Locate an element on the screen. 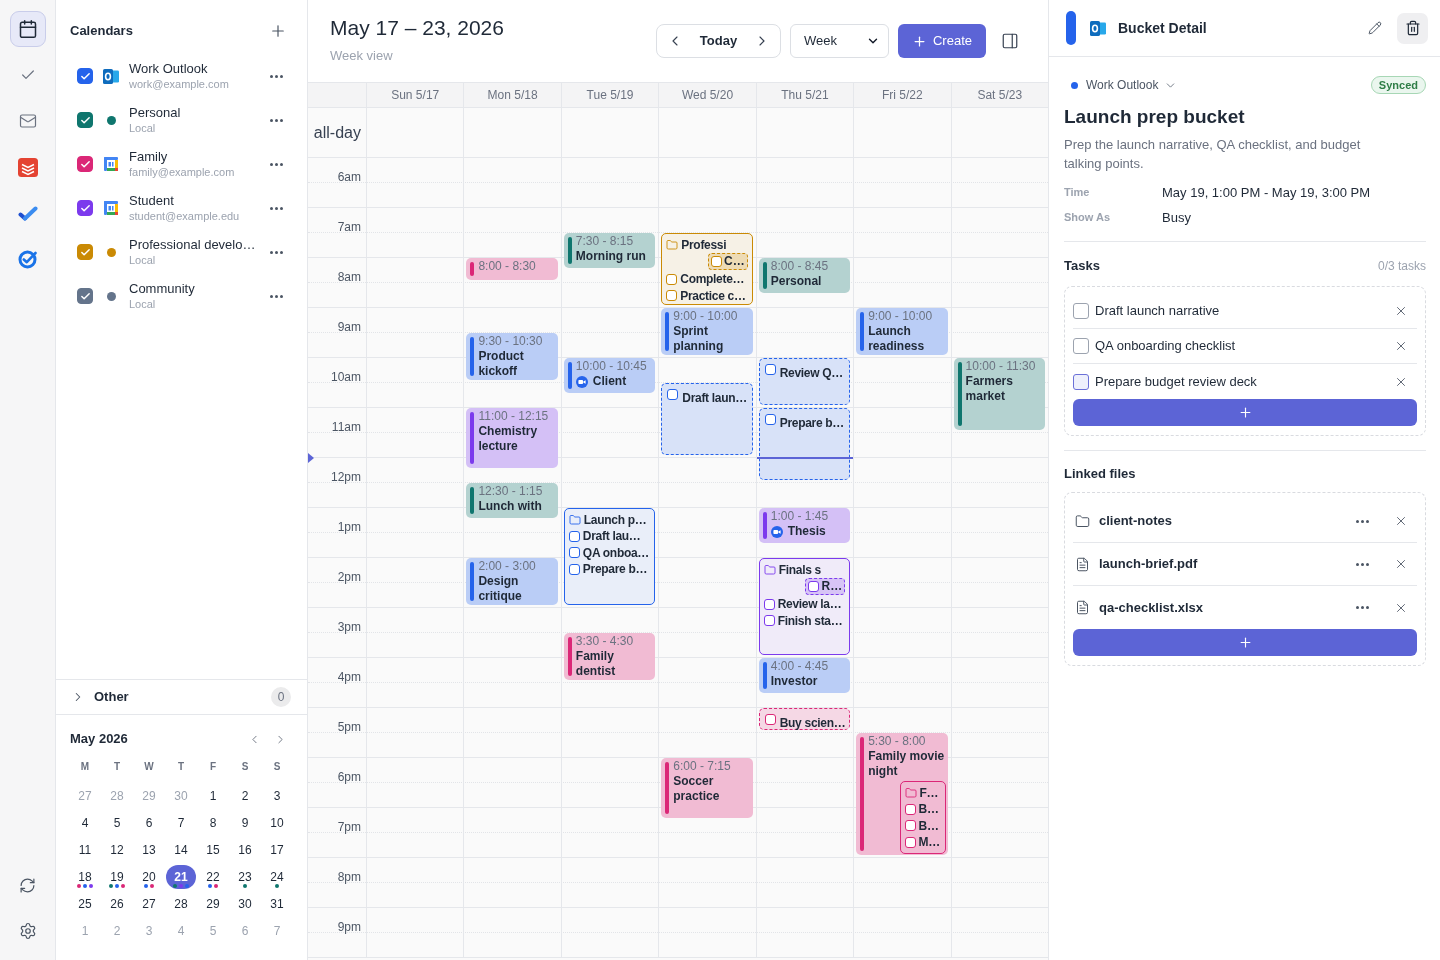 The width and height of the screenshot is (1440, 960). mail-app-logo-icon is located at coordinates (1098, 28).